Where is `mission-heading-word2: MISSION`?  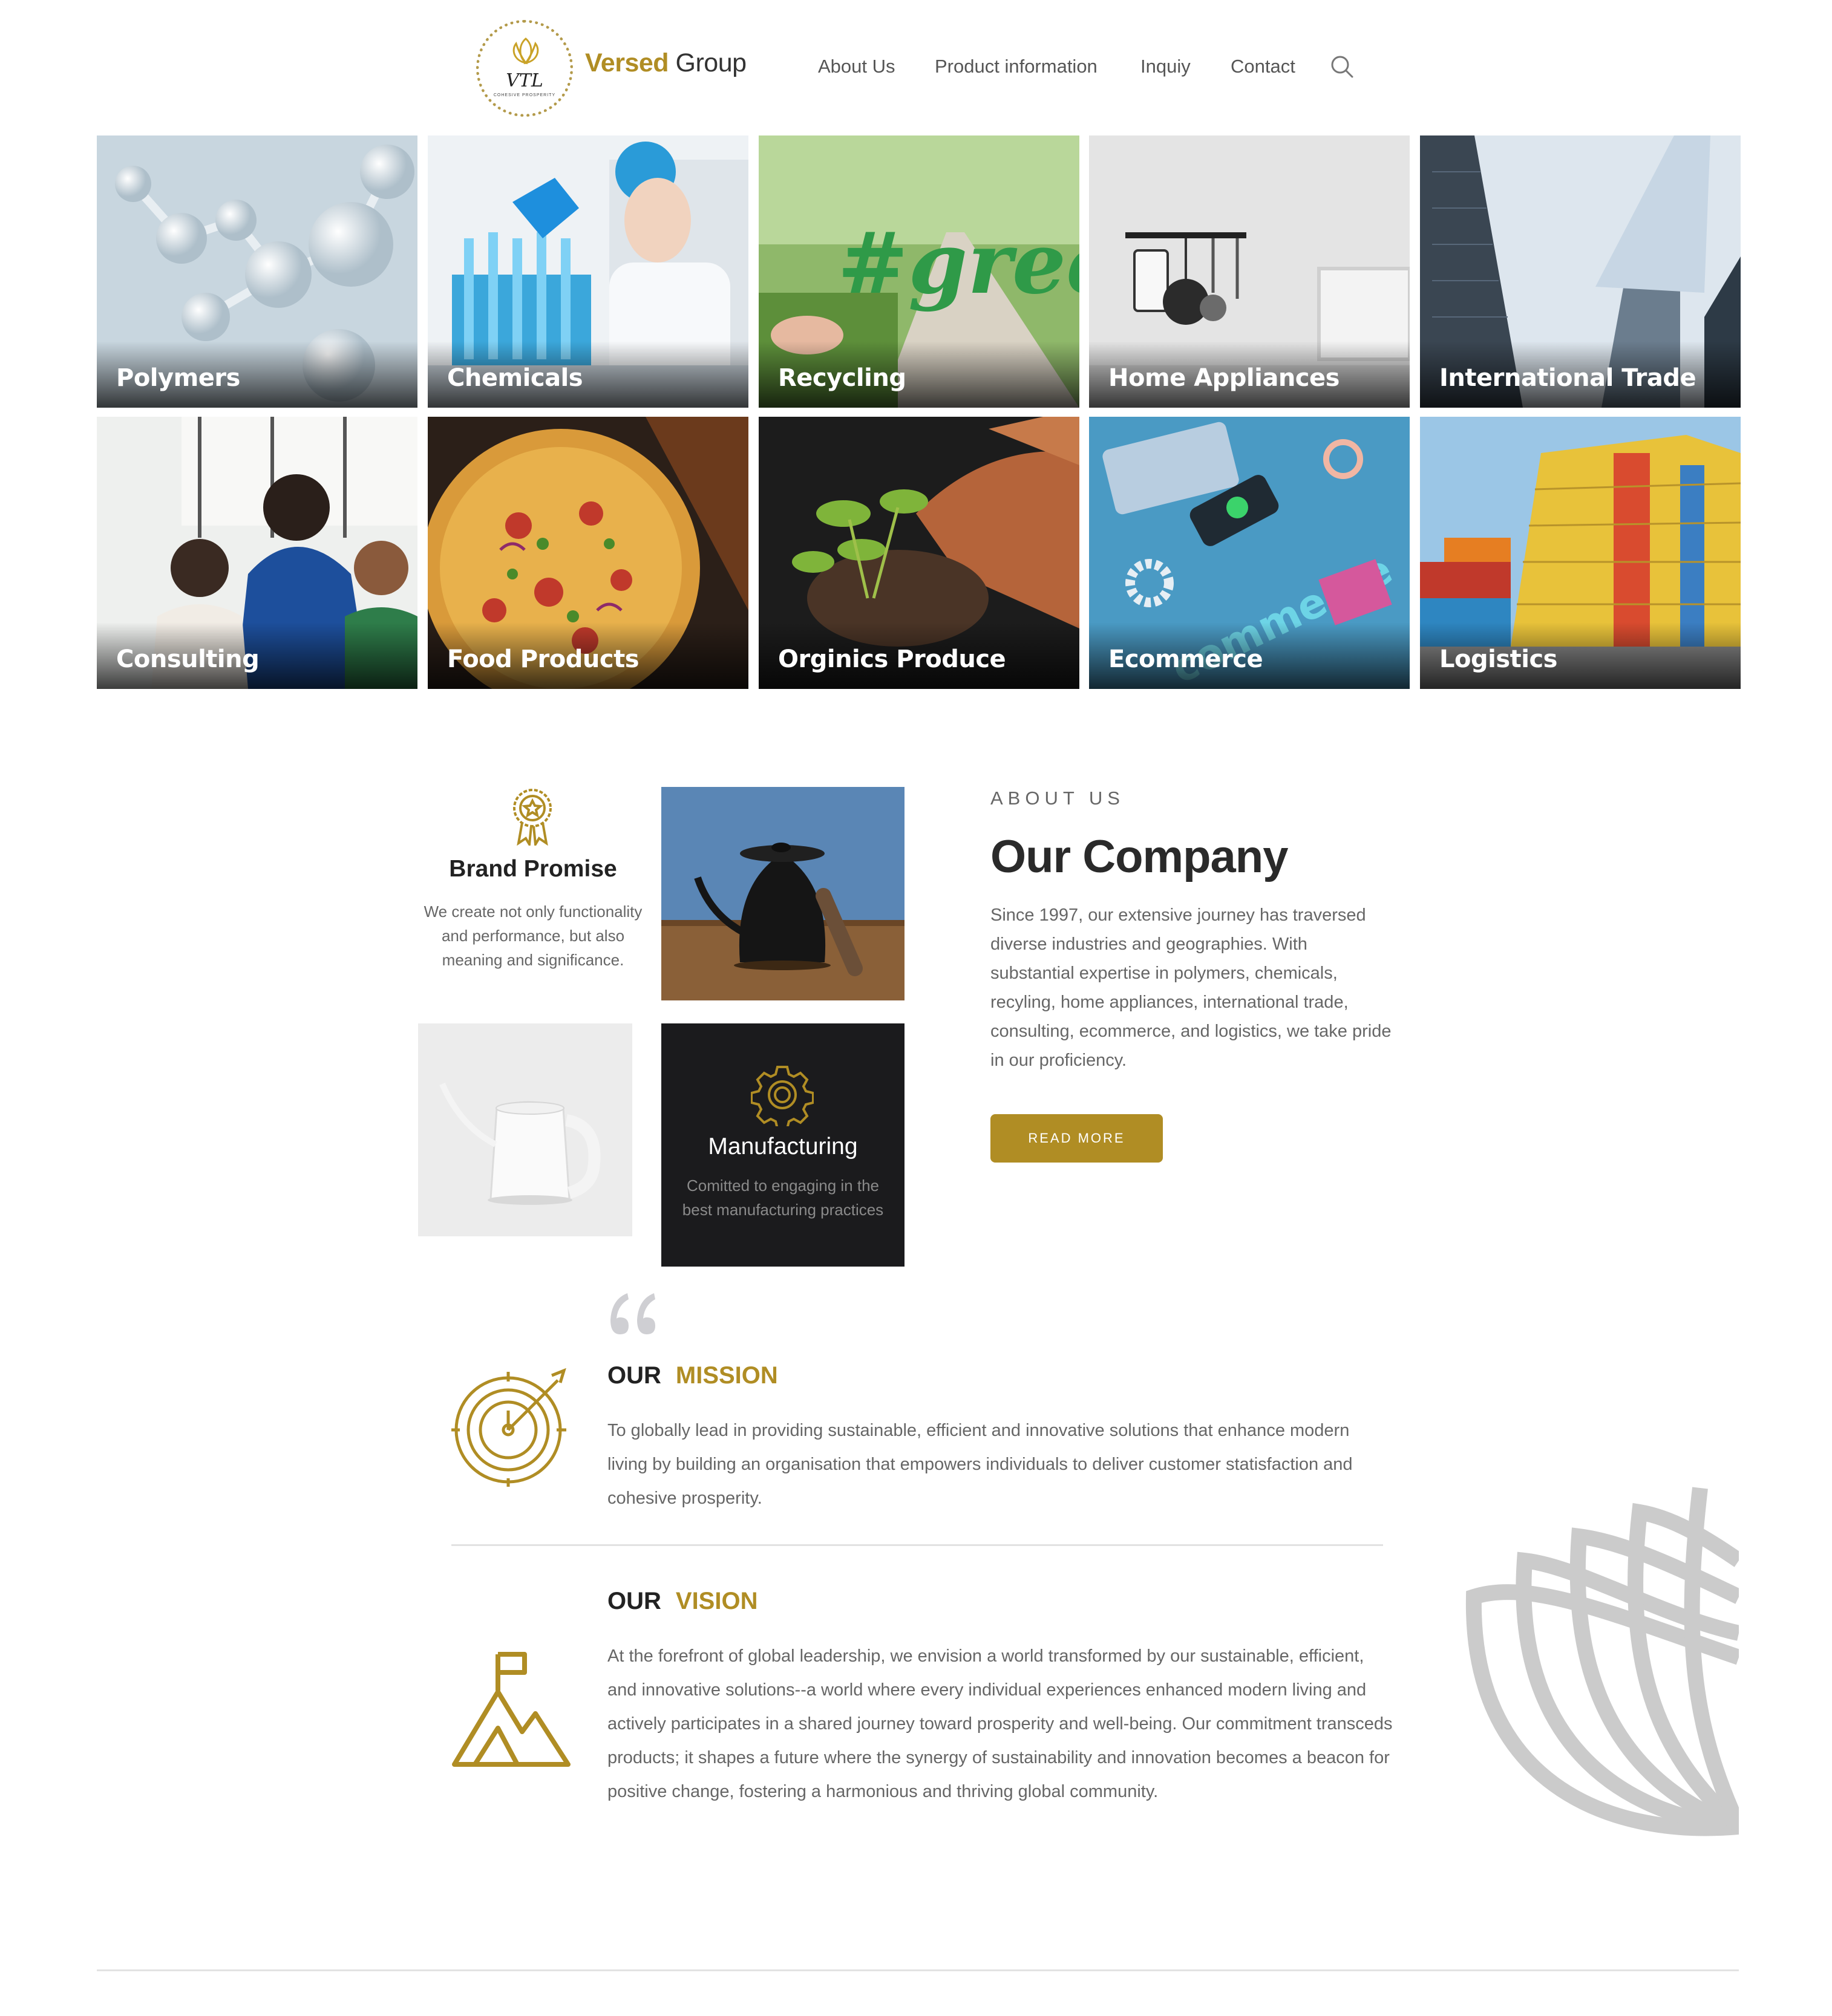
mission-heading-word2: MISSION is located at coordinates (726, 1375).